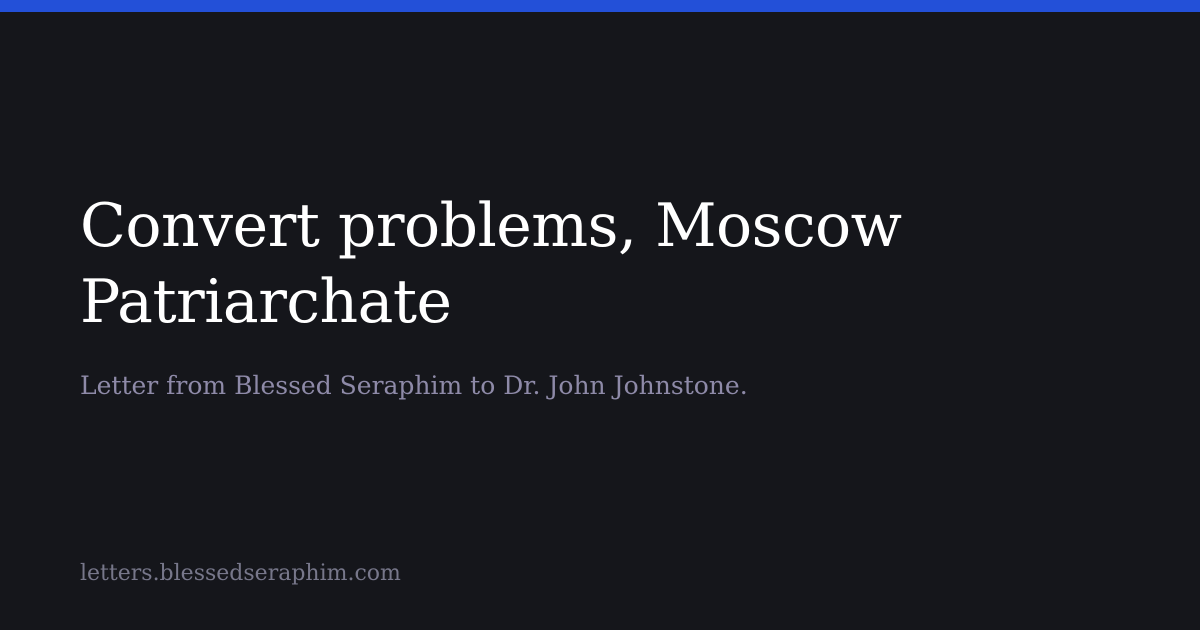  What do you see at coordinates (600, 6) in the screenshot?
I see `accent-bar` at bounding box center [600, 6].